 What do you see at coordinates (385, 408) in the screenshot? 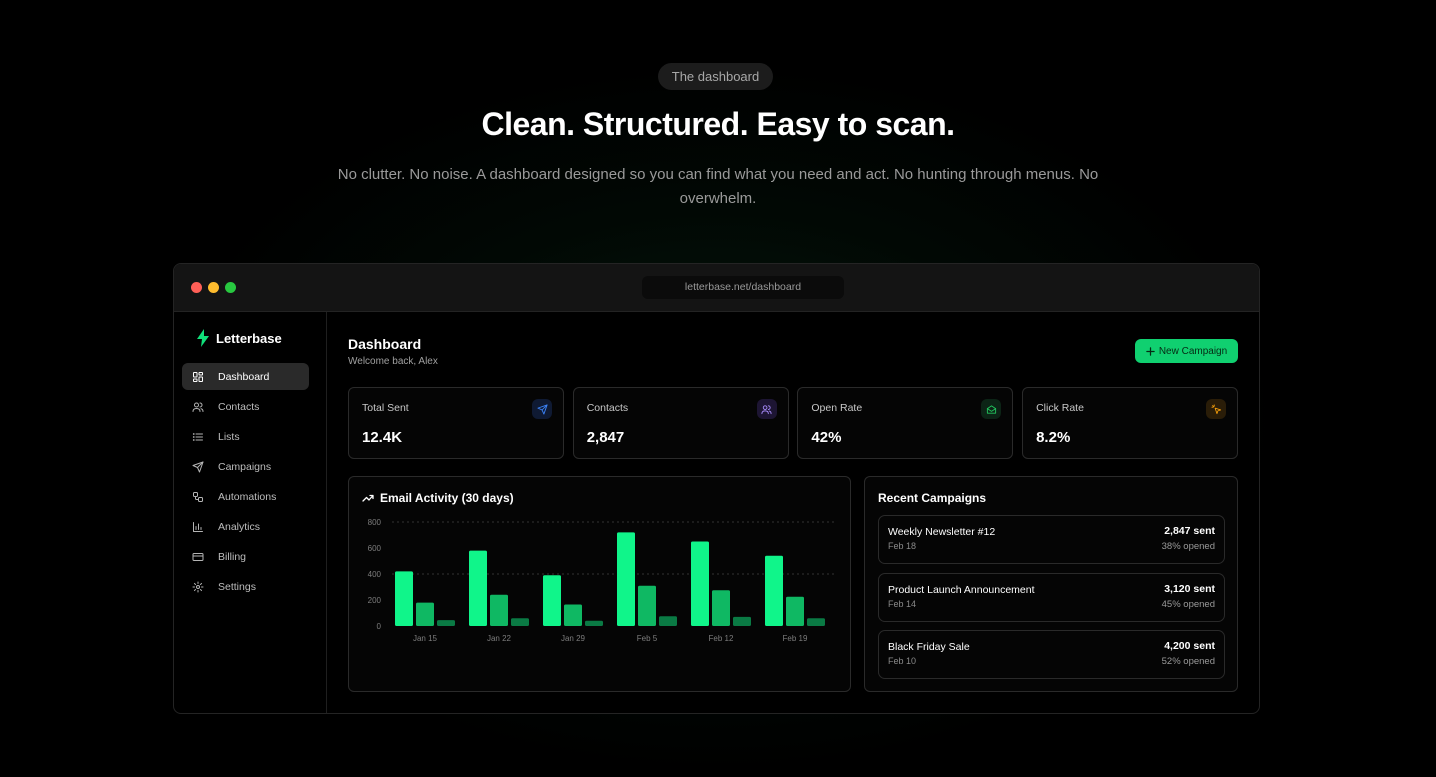
I see `stat-label: Total Sent` at bounding box center [385, 408].